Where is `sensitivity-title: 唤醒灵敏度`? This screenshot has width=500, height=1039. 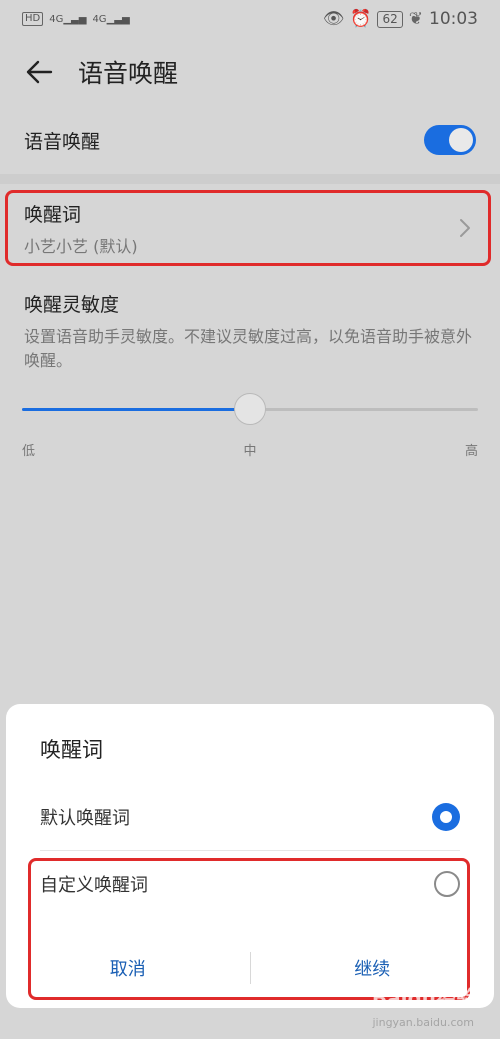
sensitivity-title: 唤醒灵敏度 is located at coordinates (72, 305).